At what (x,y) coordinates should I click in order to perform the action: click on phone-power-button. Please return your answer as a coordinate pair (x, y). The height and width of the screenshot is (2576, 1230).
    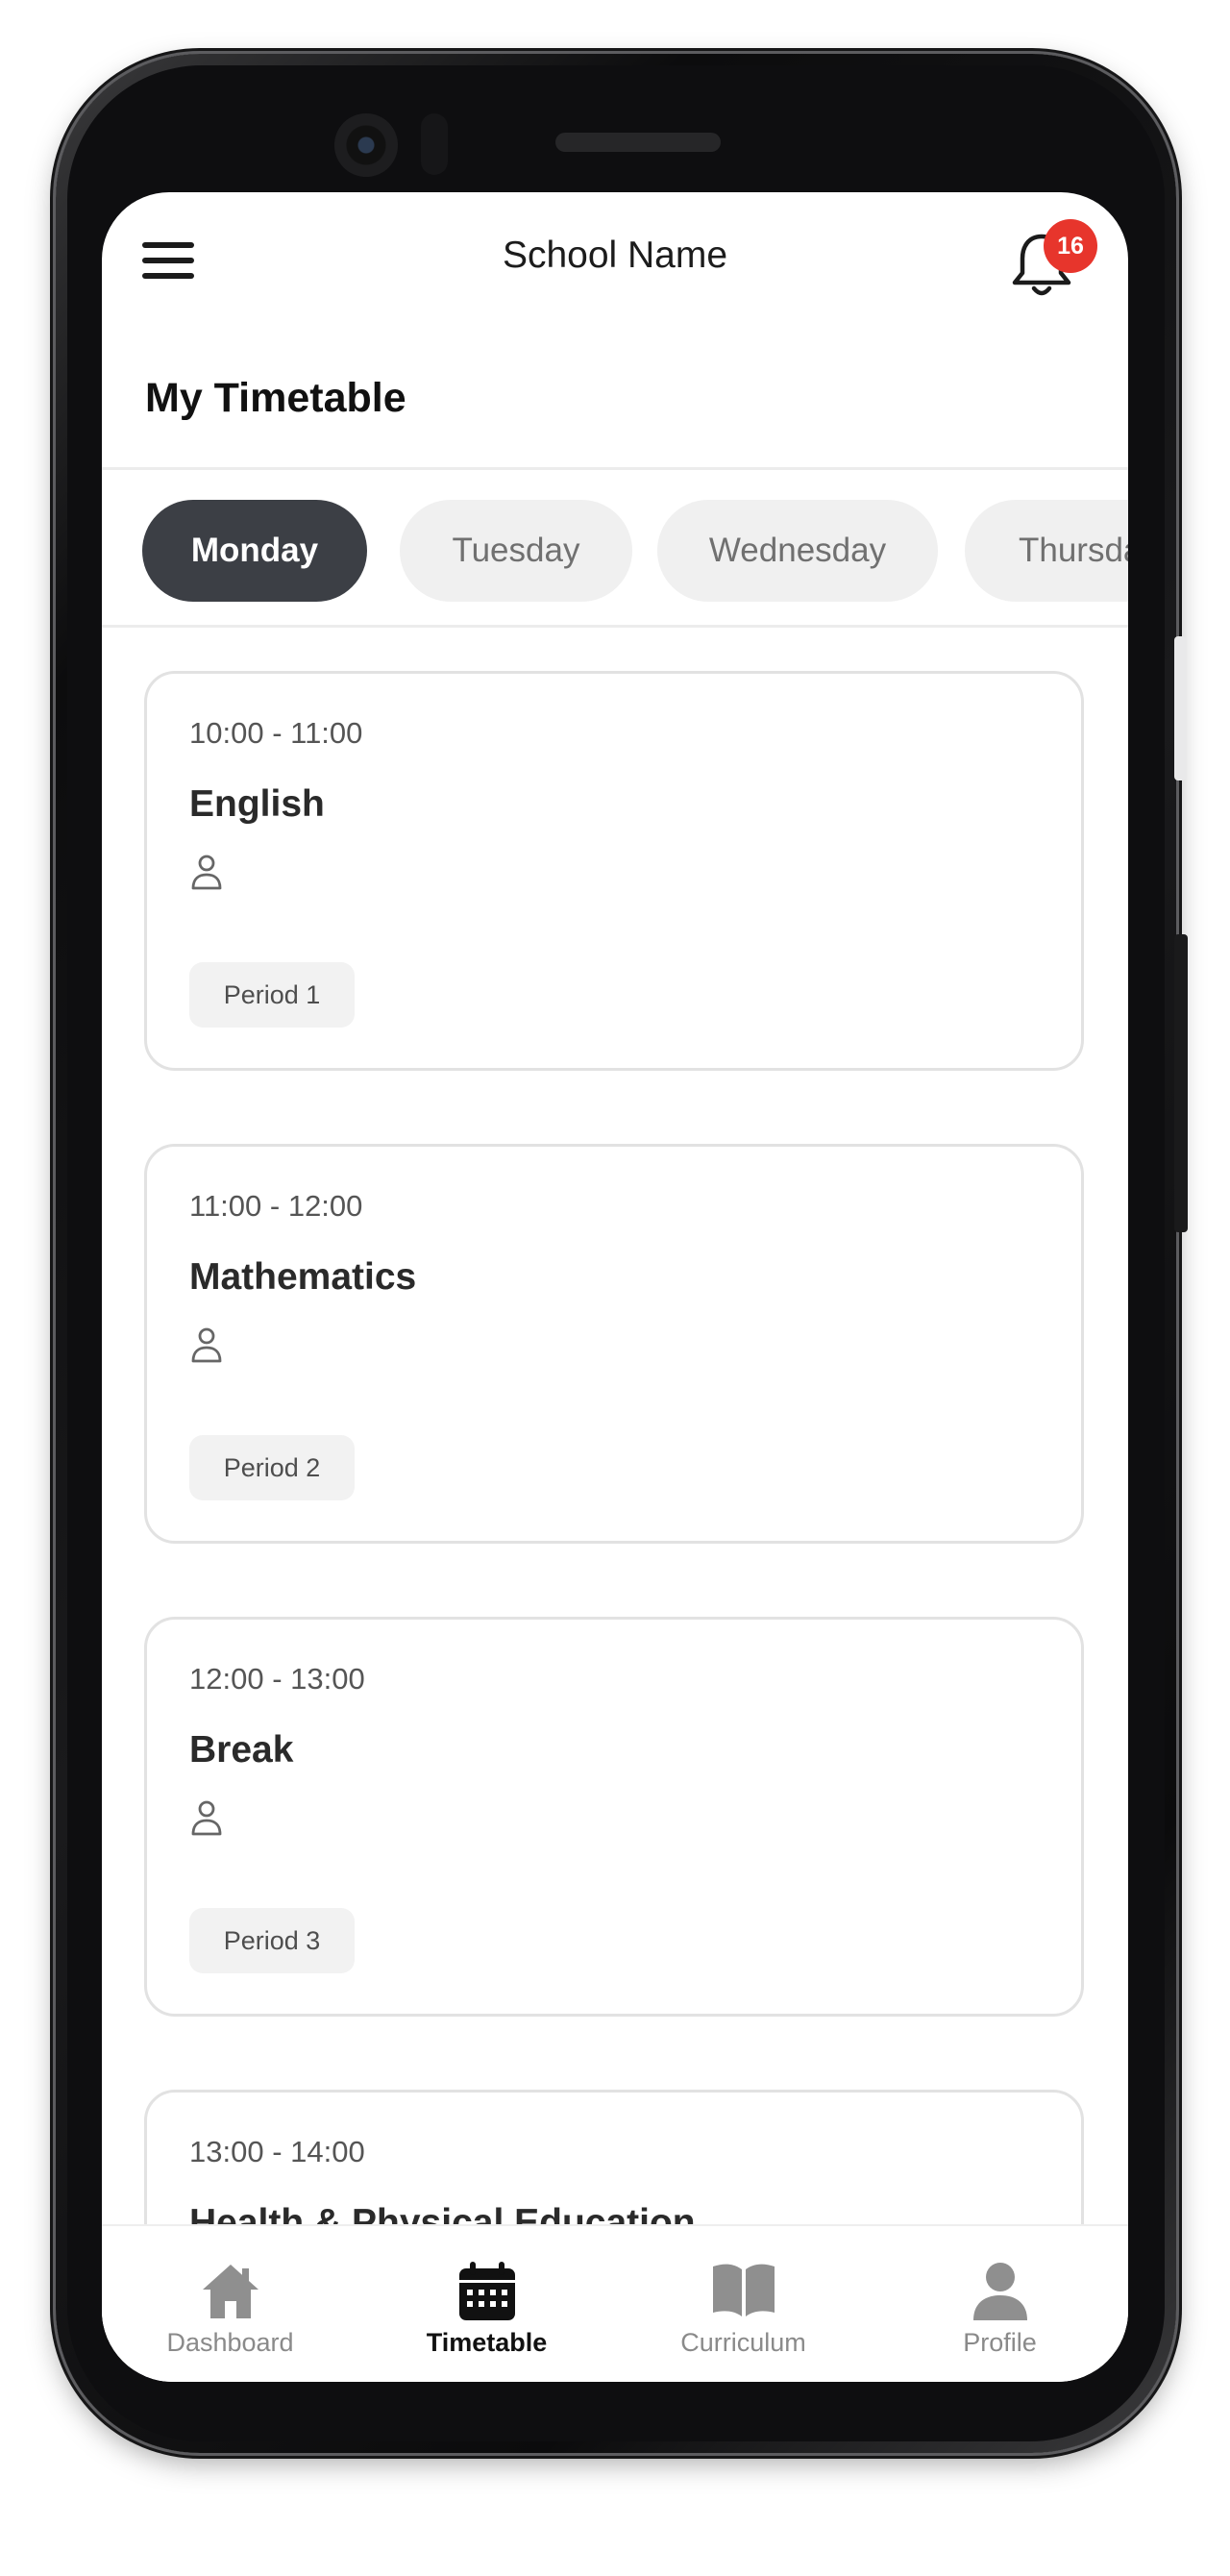
    Looking at the image, I should click on (1181, 1083).